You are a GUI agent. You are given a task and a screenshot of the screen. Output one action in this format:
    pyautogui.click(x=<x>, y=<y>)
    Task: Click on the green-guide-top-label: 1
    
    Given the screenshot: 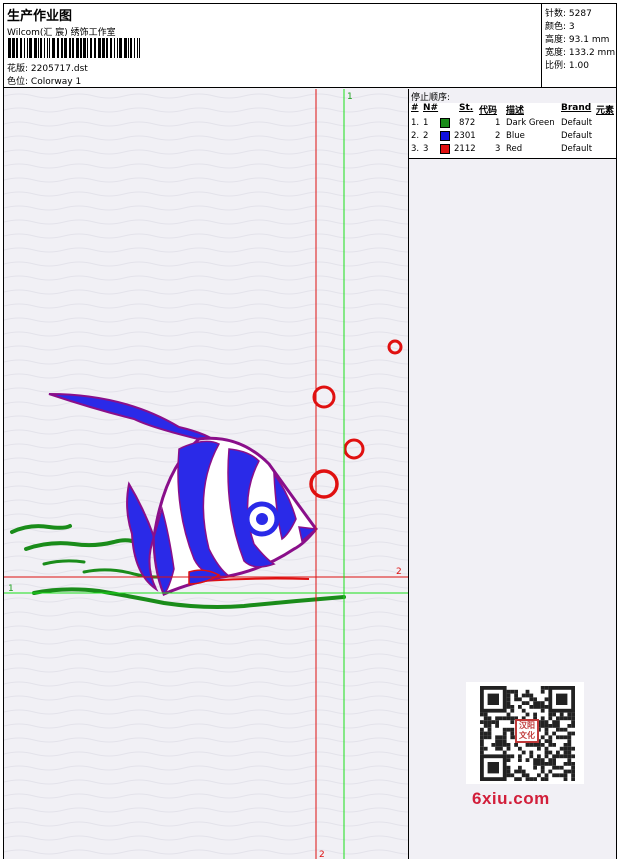 What is the action you would take?
    pyautogui.click(x=350, y=97)
    